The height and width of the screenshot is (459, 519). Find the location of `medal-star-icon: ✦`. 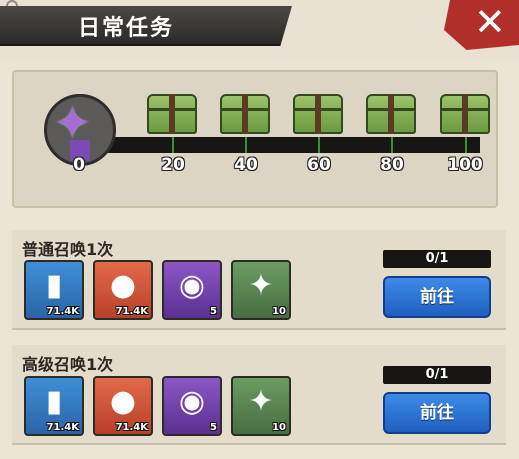

medal-star-icon: ✦ is located at coordinates (72, 123).